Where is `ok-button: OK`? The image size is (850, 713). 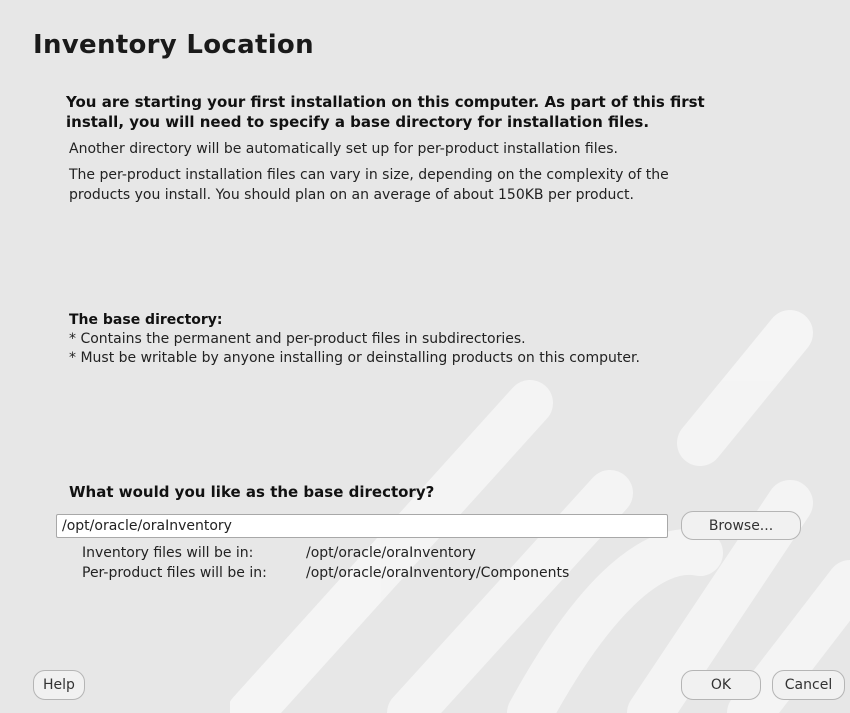
ok-button: OK is located at coordinates (721, 685).